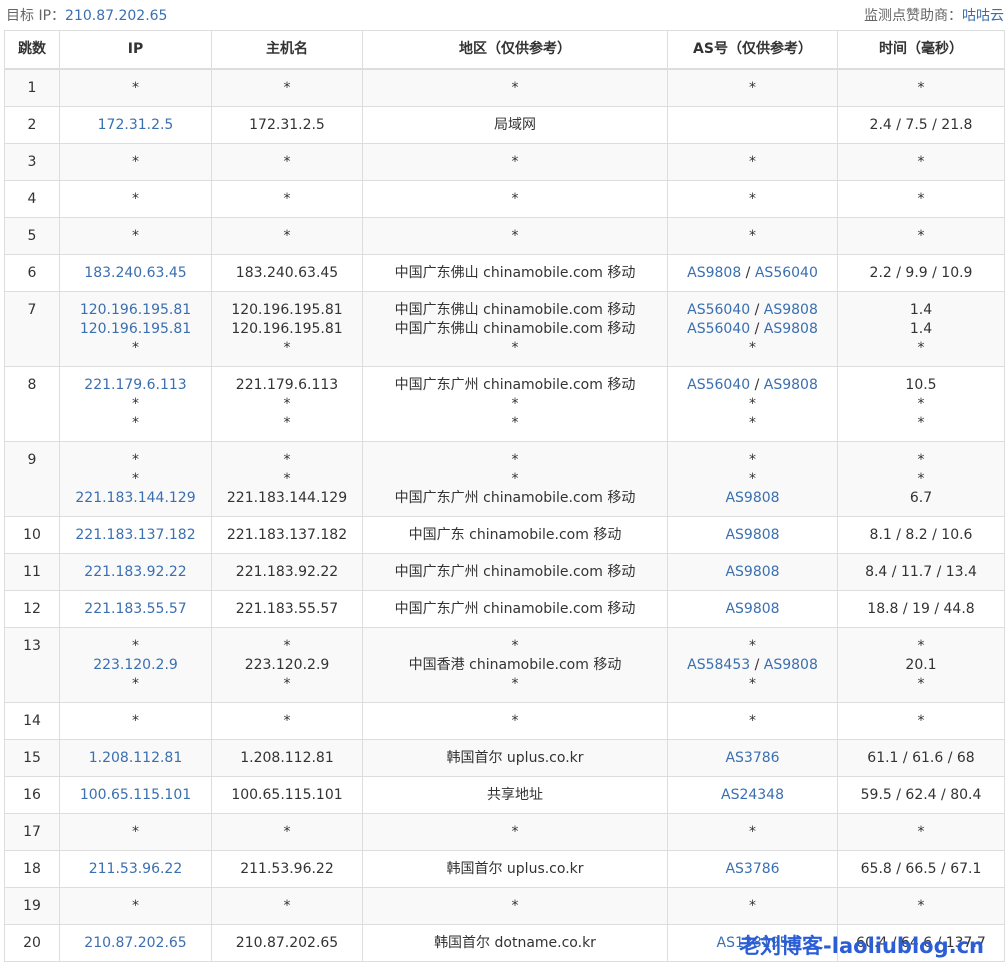  I want to click on ip-link: 183.240.63.45, so click(135, 273).